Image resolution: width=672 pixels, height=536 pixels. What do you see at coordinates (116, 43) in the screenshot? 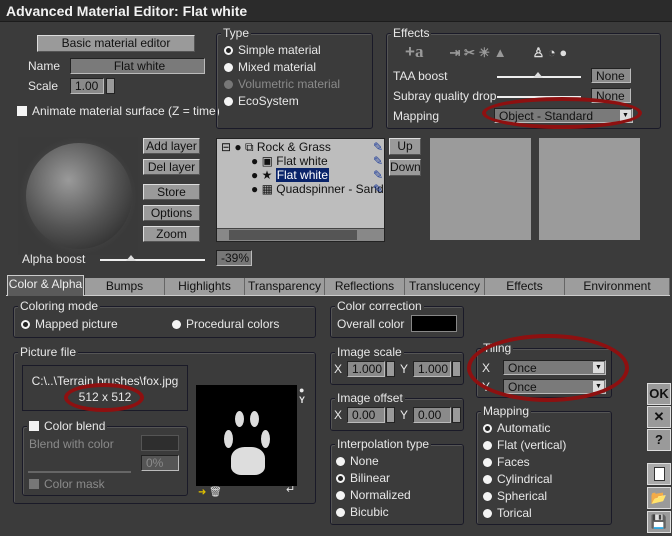
I see `basic-material-editor-button: Basic material editor` at bounding box center [116, 43].